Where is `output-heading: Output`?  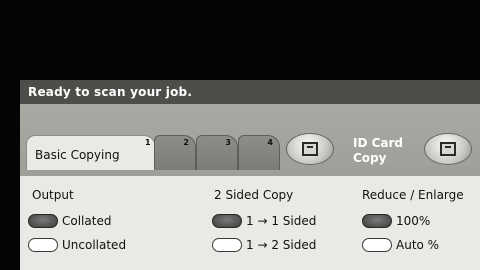 output-heading: Output is located at coordinates (53, 195).